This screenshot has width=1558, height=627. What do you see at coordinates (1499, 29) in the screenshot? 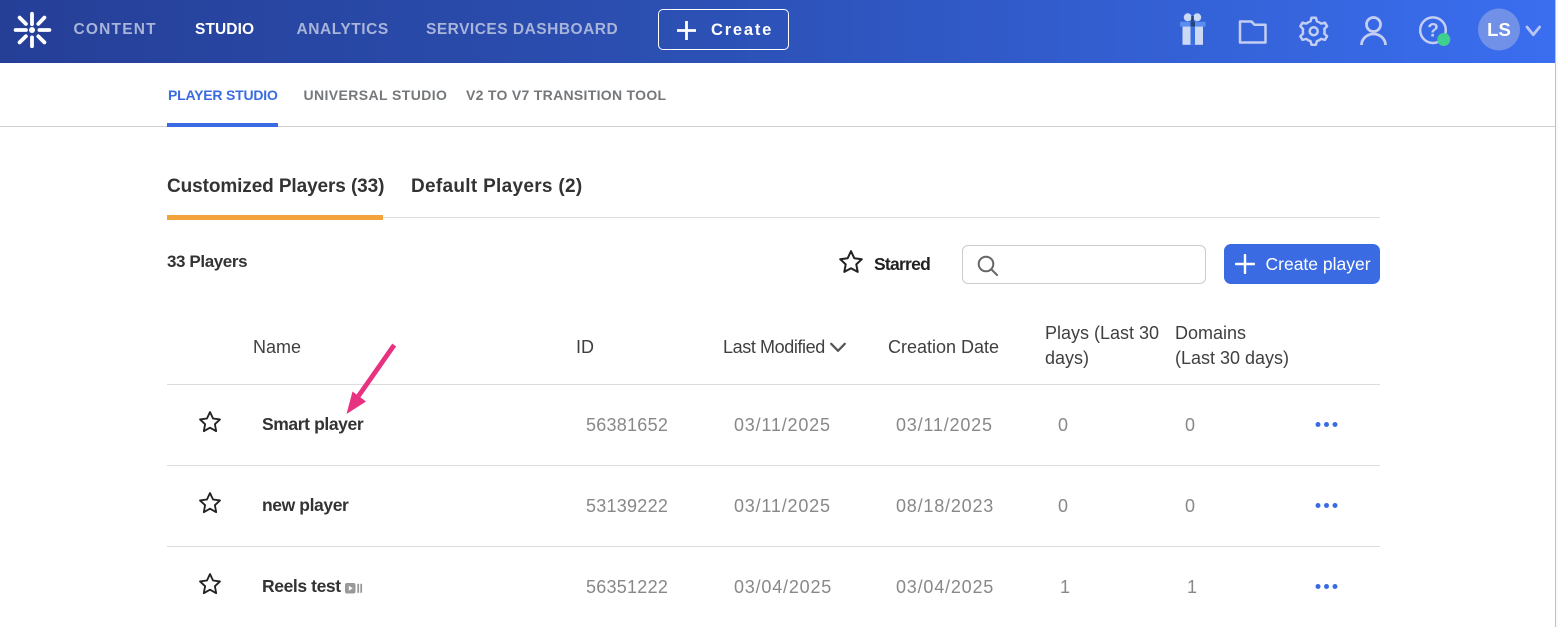
I see `svg-text: LS` at bounding box center [1499, 29].